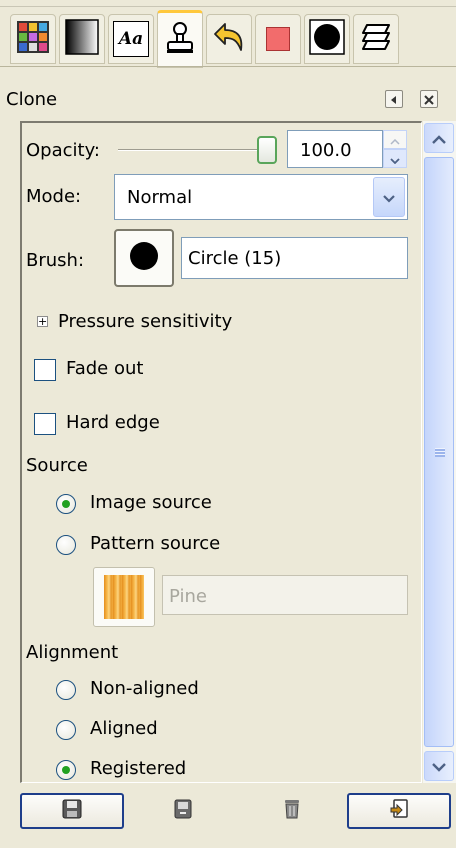  What do you see at coordinates (55, 260) in the screenshot?
I see `brush-label: Brush:` at bounding box center [55, 260].